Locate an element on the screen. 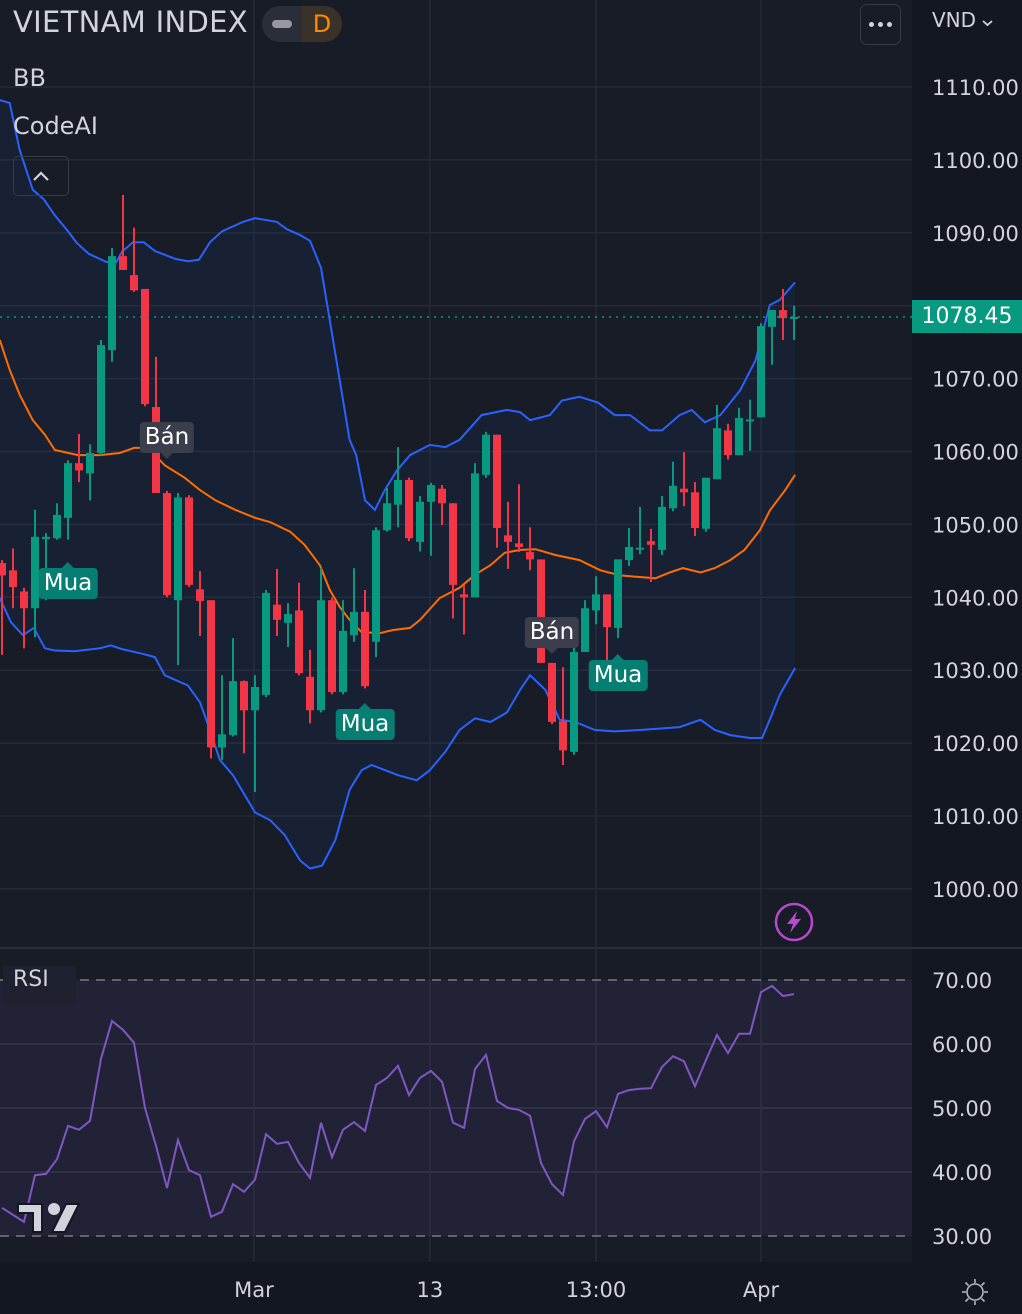 The height and width of the screenshot is (1314, 1022). rsi-tick-label: 50.00 is located at coordinates (962, 1109).